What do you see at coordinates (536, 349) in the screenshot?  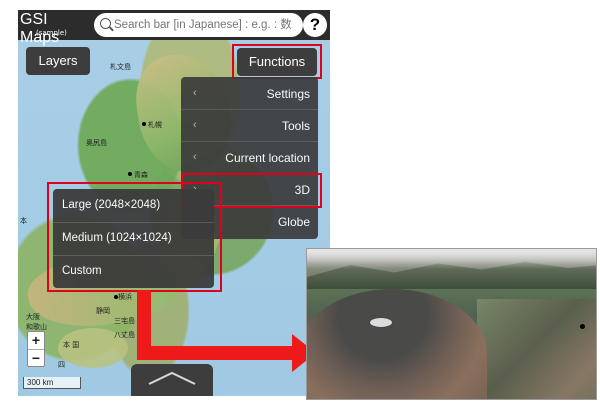 I see `terrain-plain` at bounding box center [536, 349].